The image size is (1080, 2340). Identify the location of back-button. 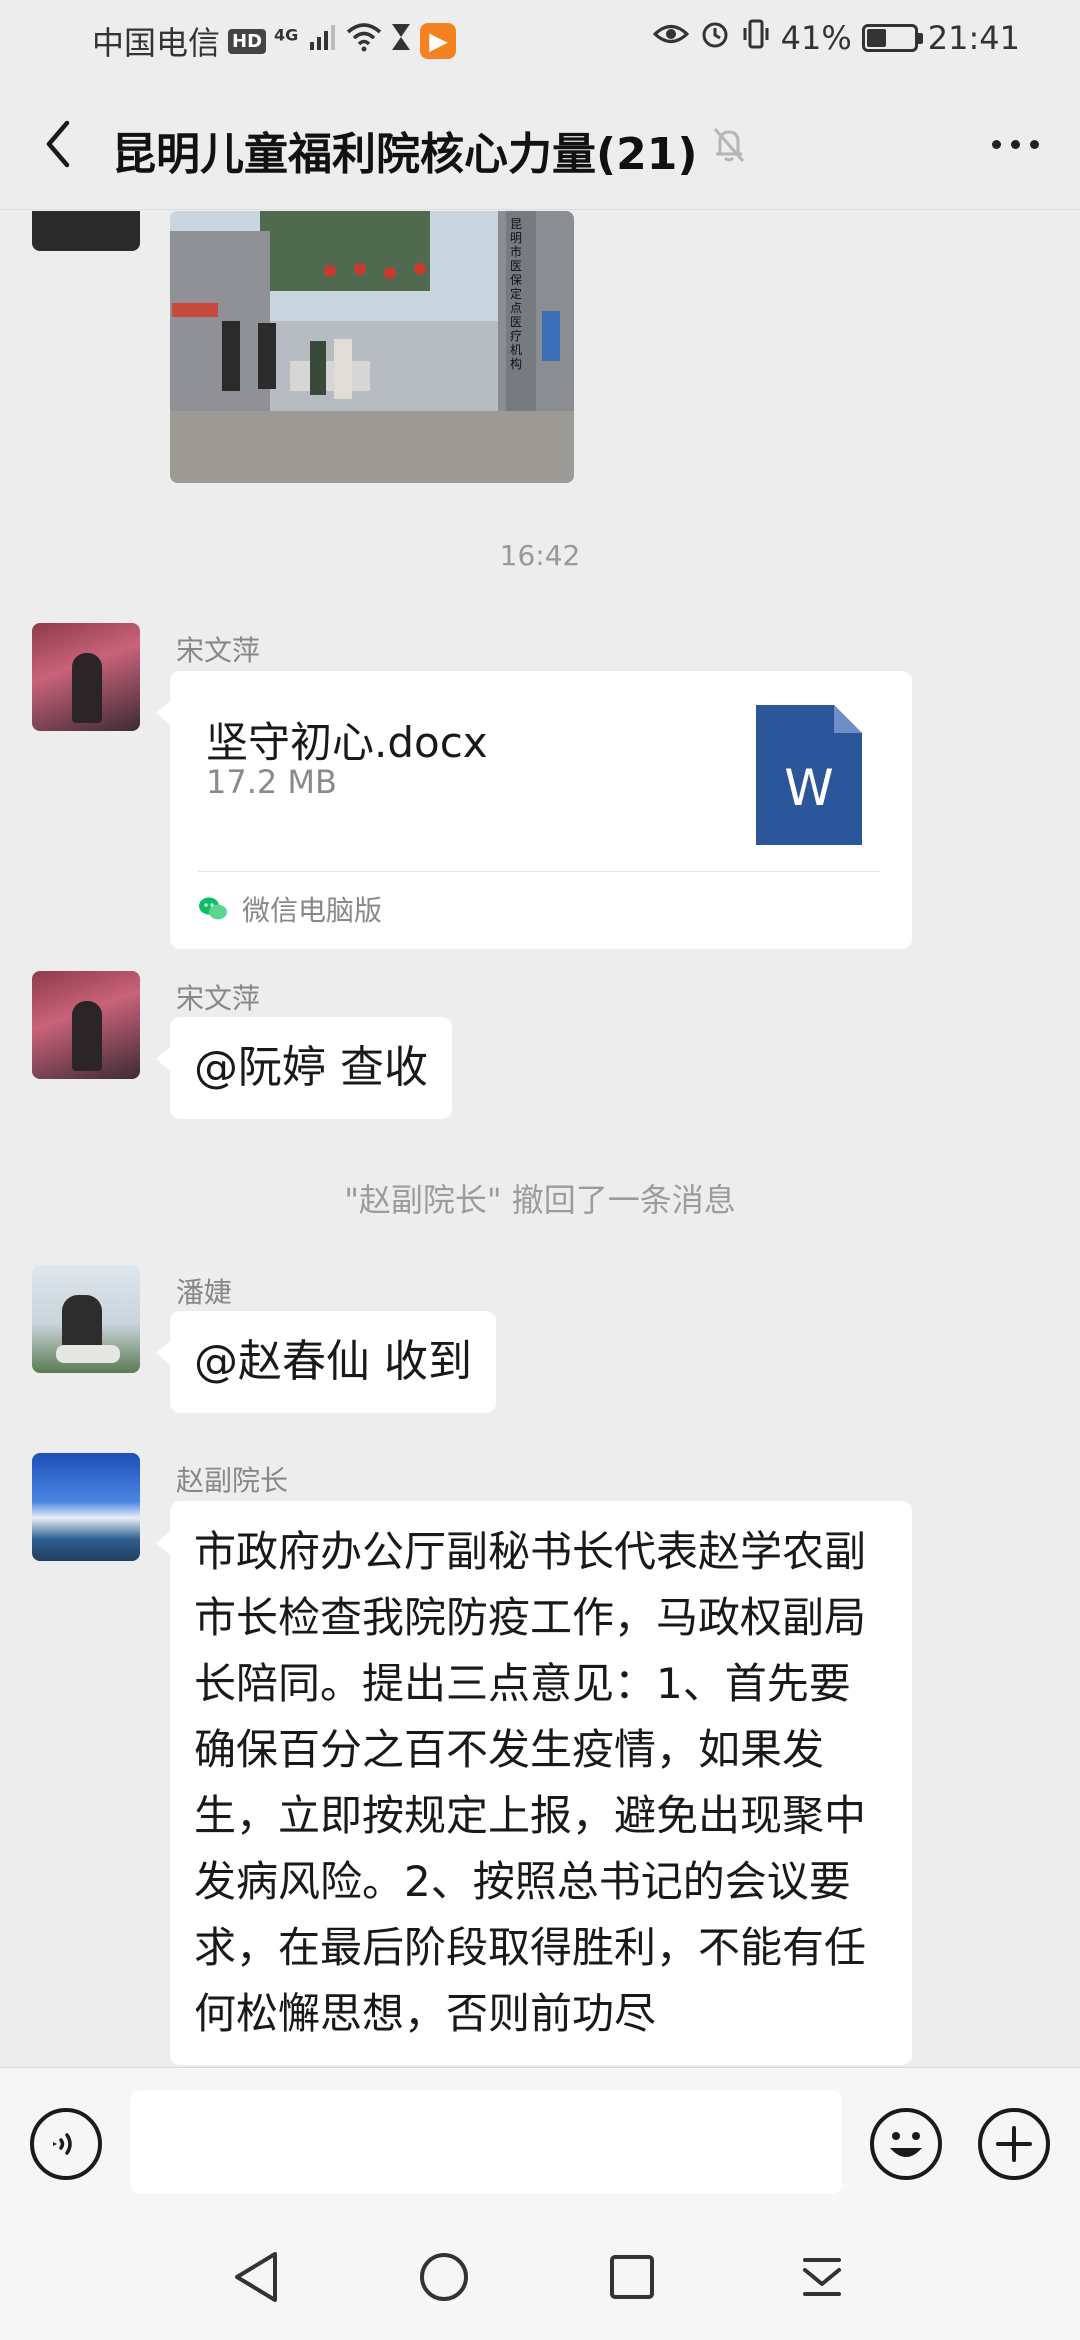
(58, 144).